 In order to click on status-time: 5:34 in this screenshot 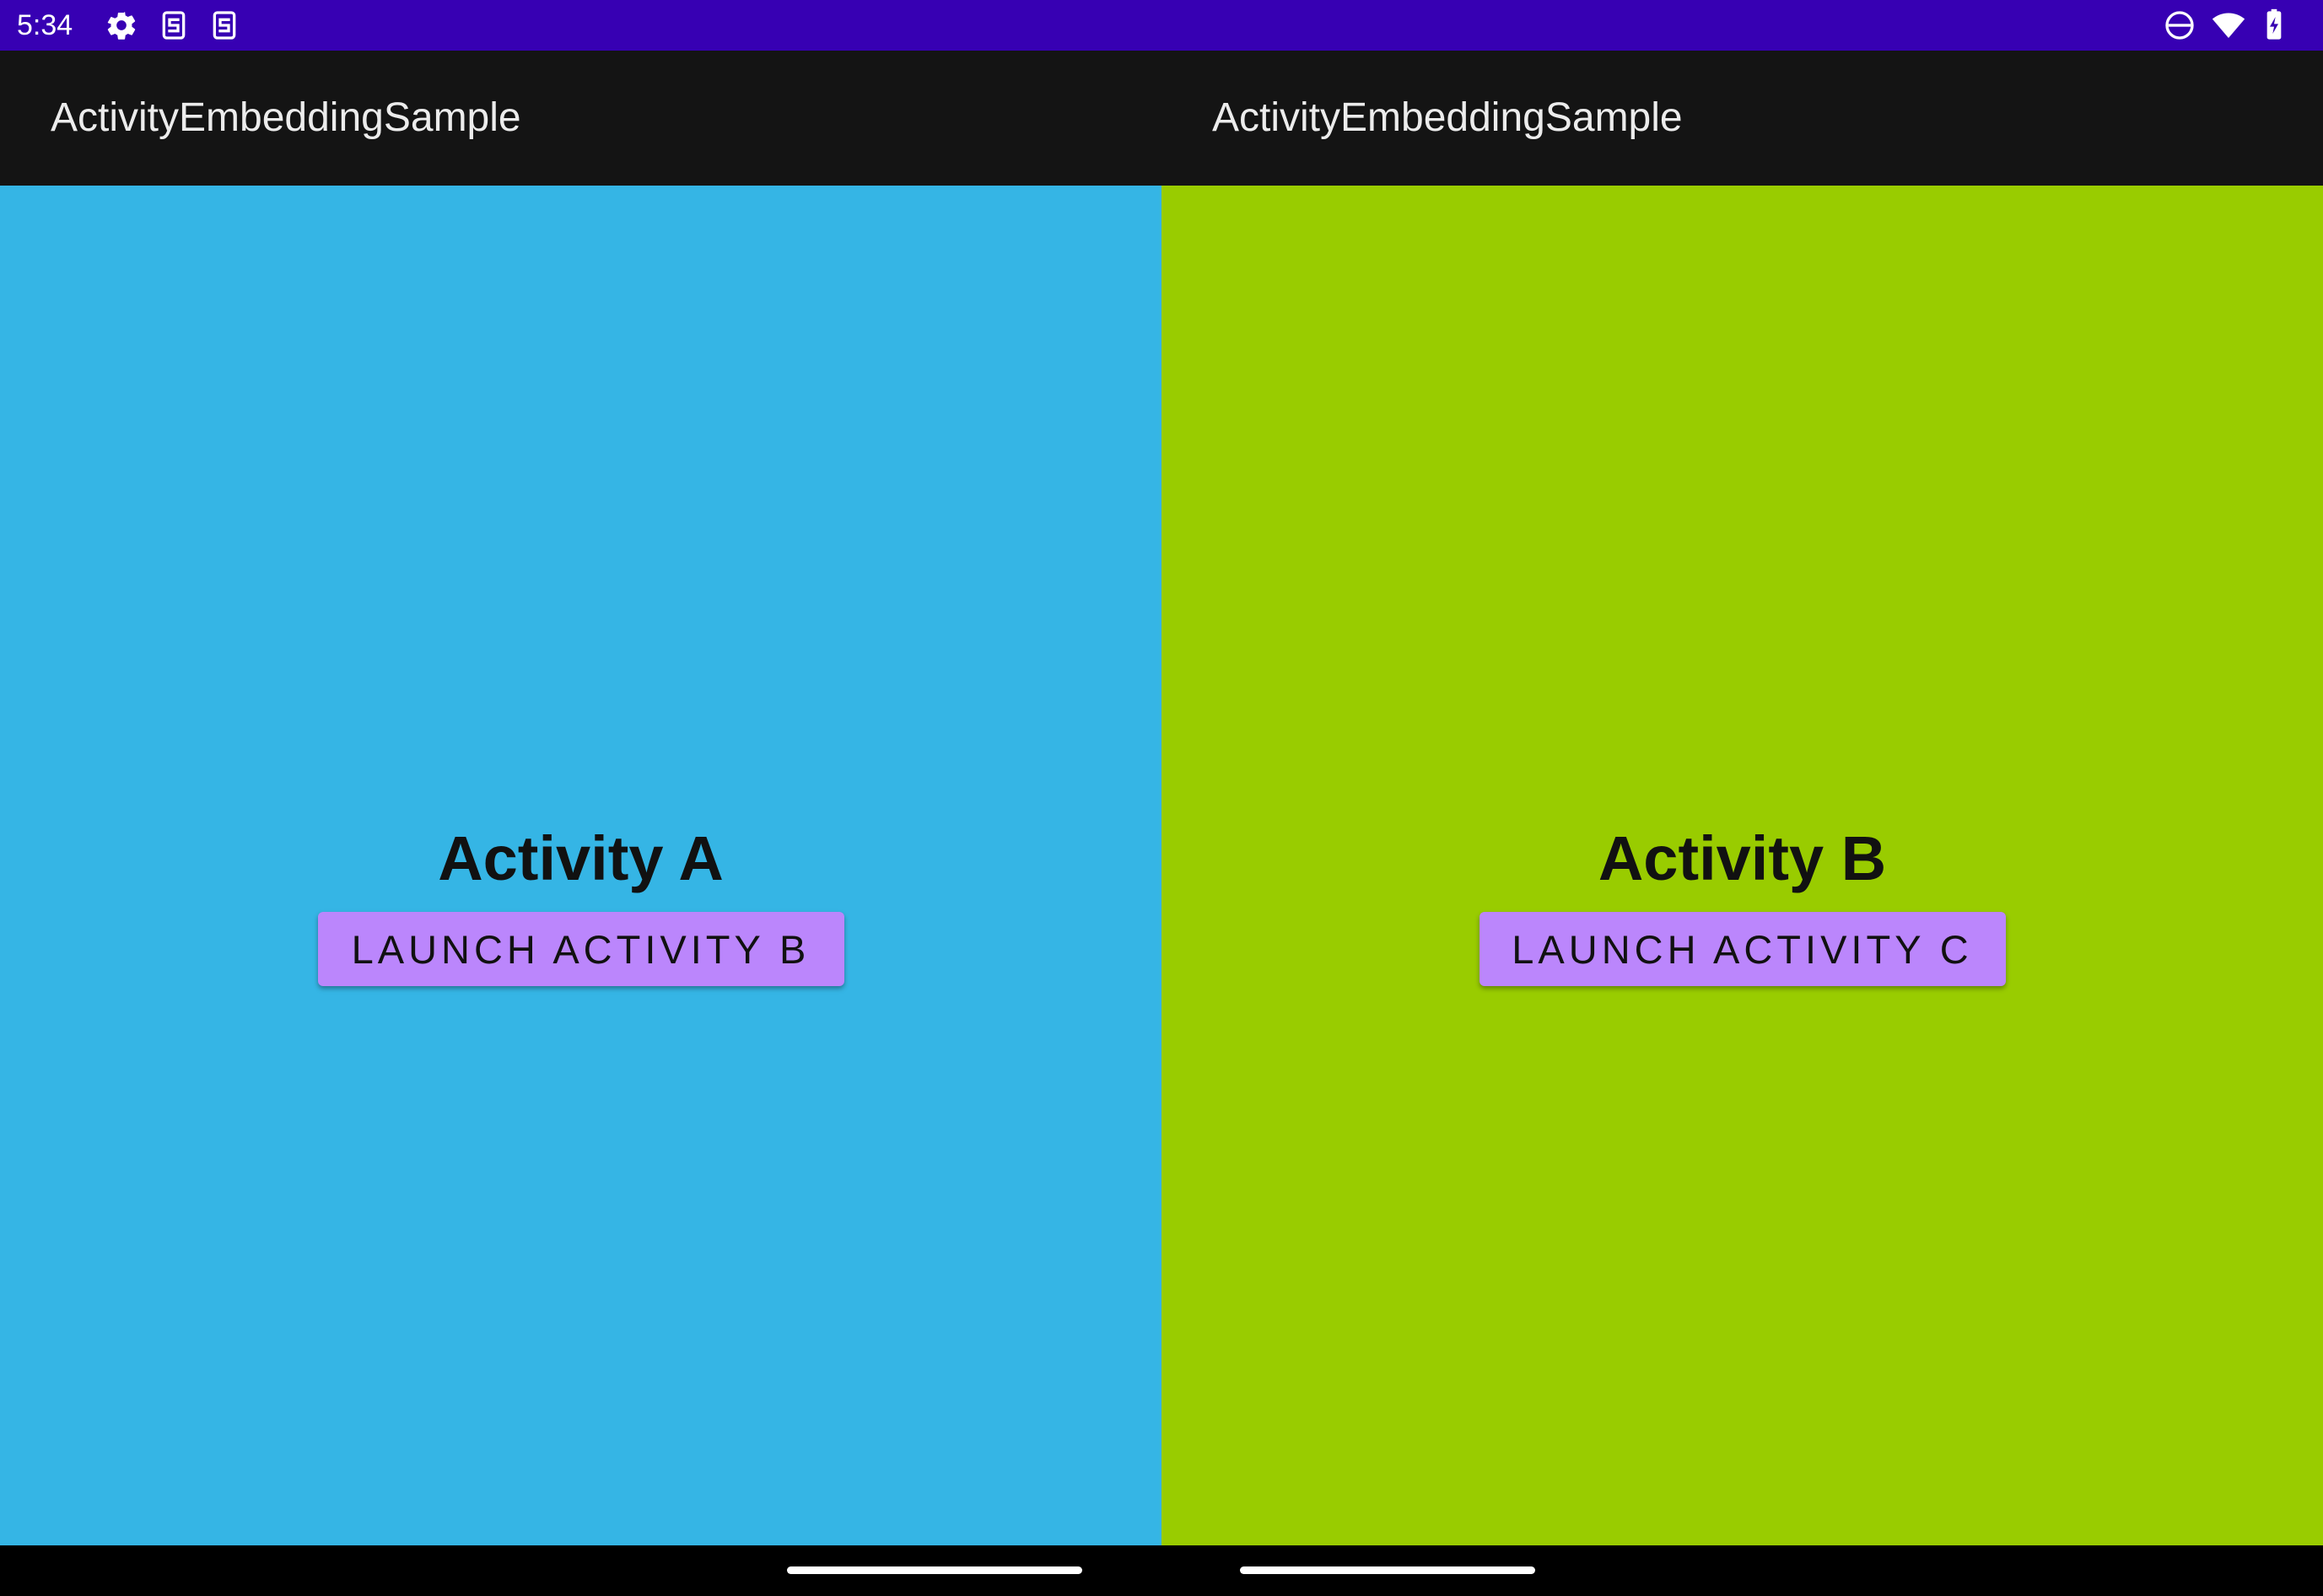, I will do `click(45, 25)`.